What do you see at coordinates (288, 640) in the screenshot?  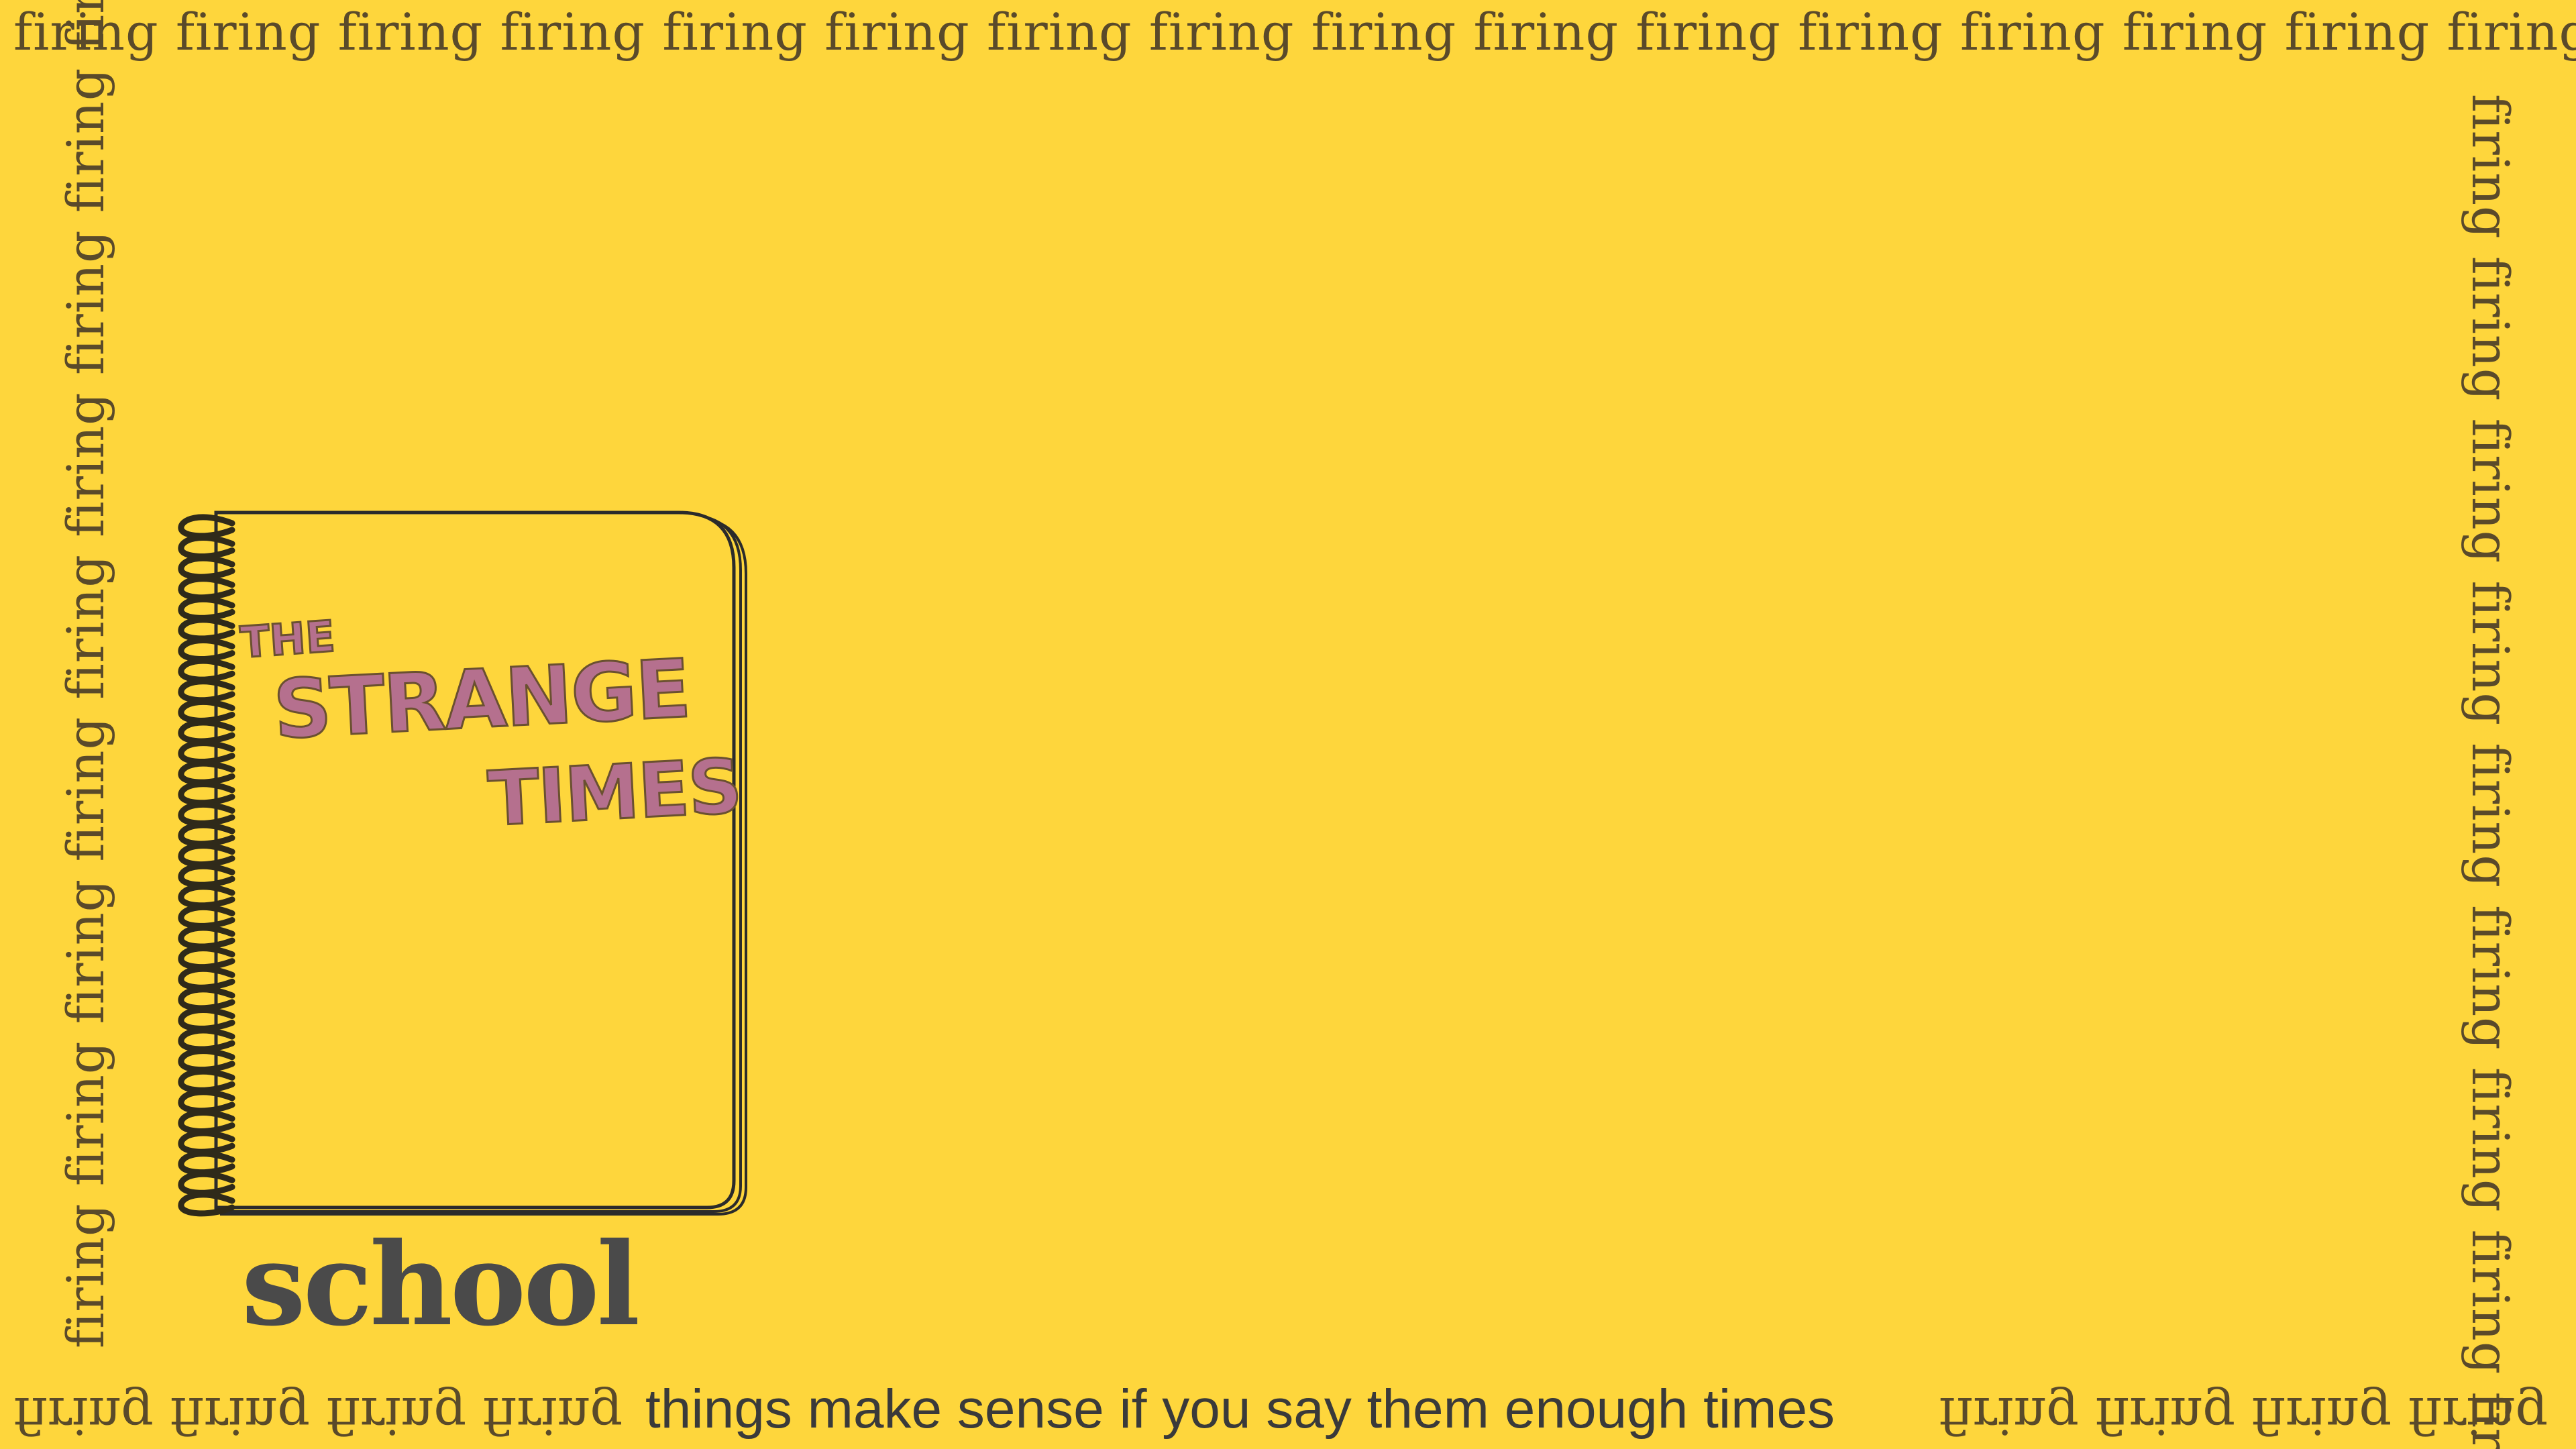 I see `cover-title-the: THE` at bounding box center [288, 640].